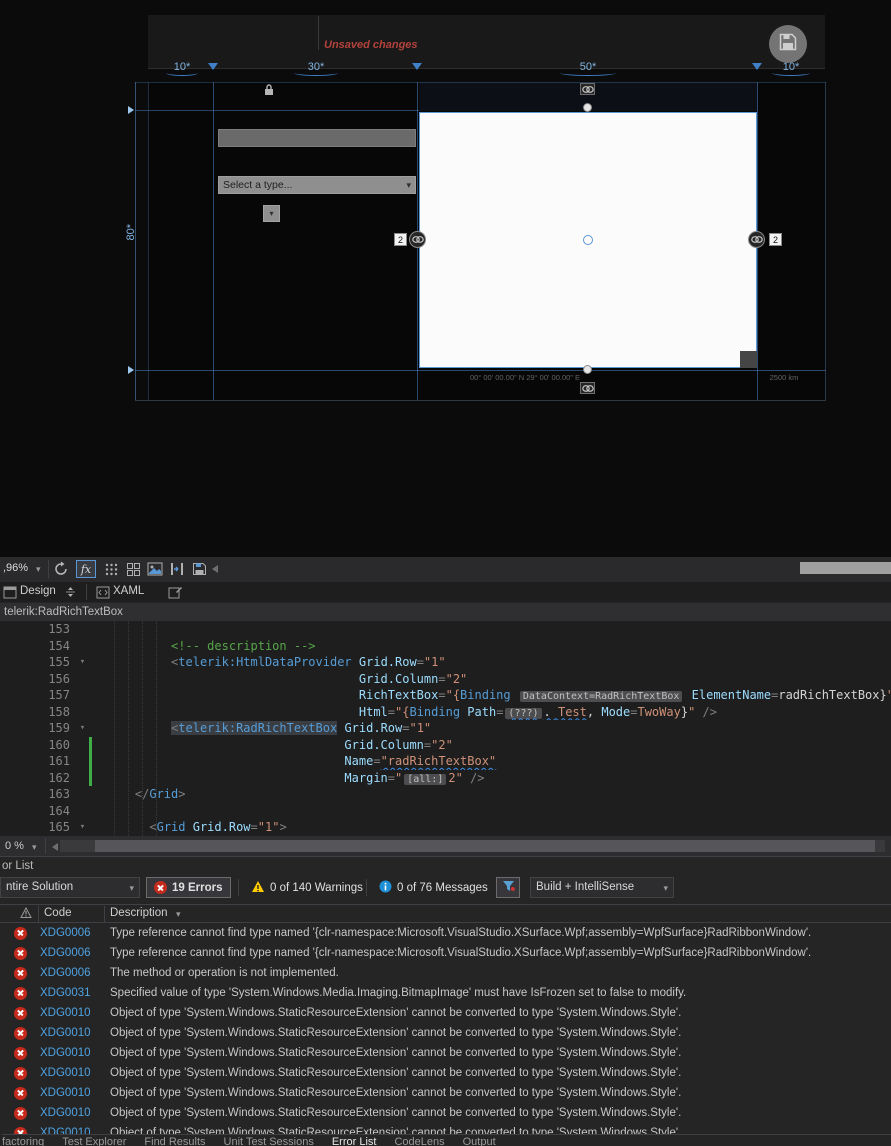 This screenshot has width=891, height=1146. Describe the element at coordinates (111, 569) in the screenshot. I see `show-grid-dots-icon` at that location.